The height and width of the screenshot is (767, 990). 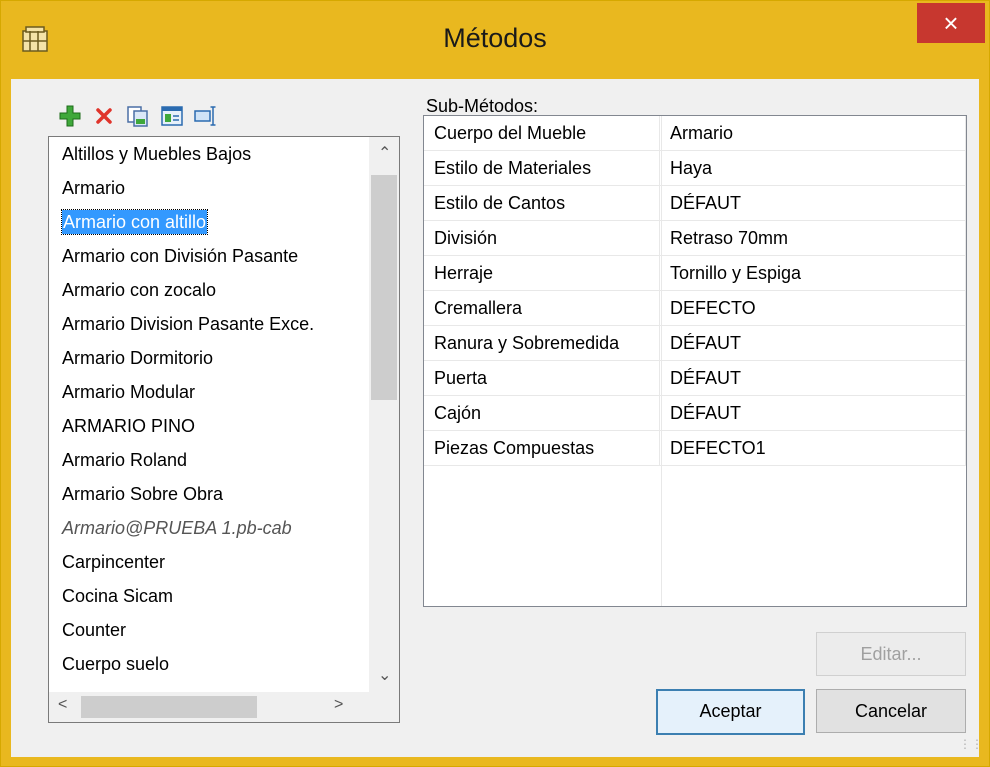 I want to click on scroll-left-icon: <, so click(x=62, y=705).